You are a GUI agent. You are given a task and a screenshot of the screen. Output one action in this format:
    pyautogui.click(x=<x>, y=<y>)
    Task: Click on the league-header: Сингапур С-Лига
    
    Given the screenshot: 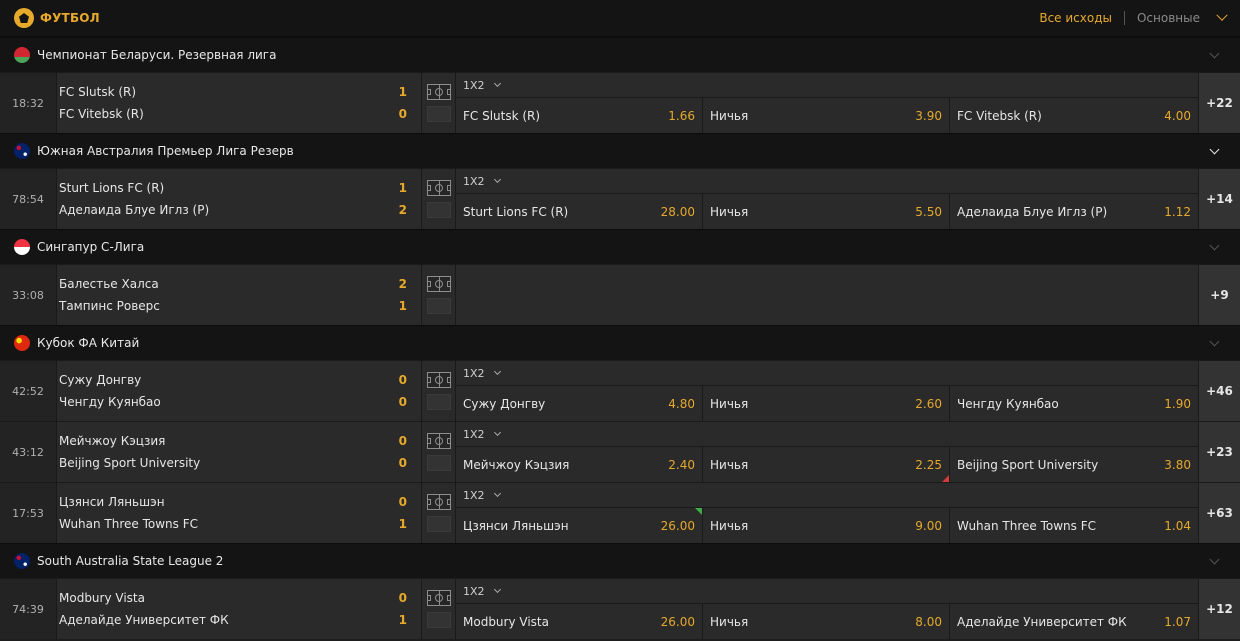 What is the action you would take?
    pyautogui.click(x=620, y=246)
    